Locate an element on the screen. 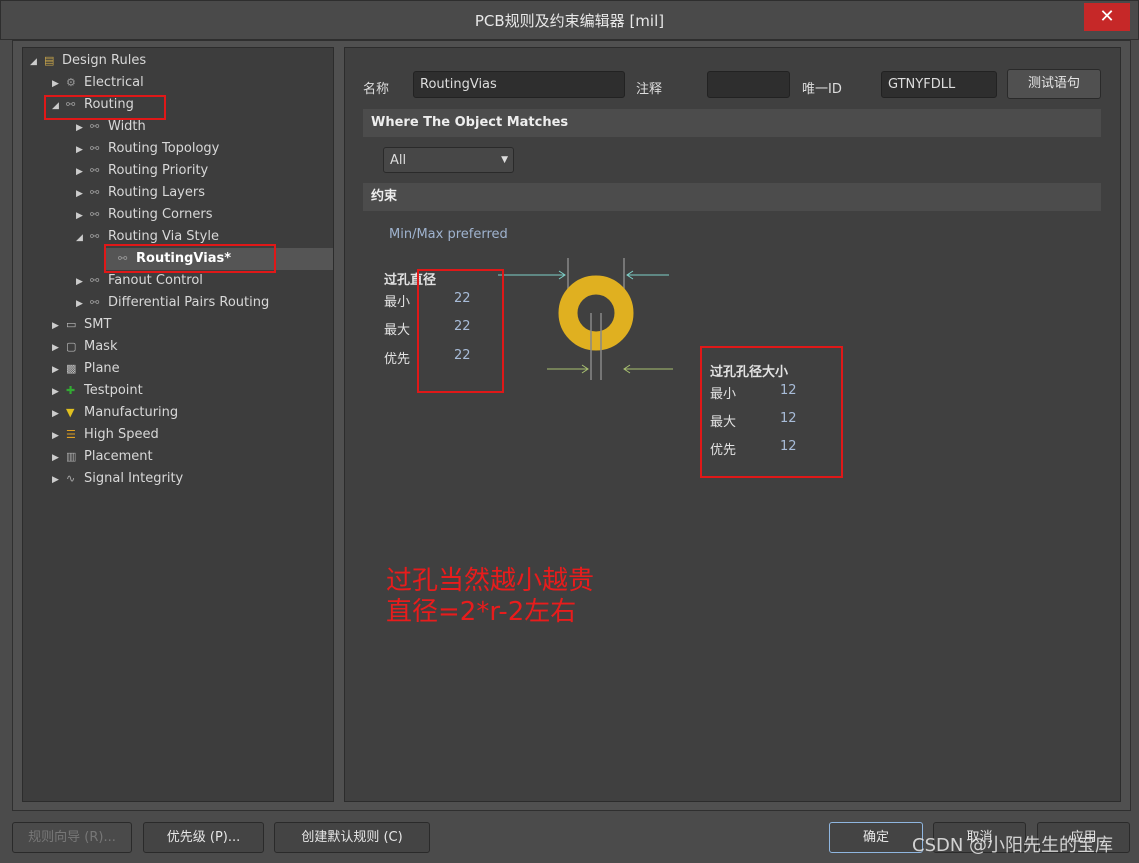 This screenshot has width=1139, height=863. tree-item-routing-layers: ▶ ⚯ Routing Layers is located at coordinates (140, 193).